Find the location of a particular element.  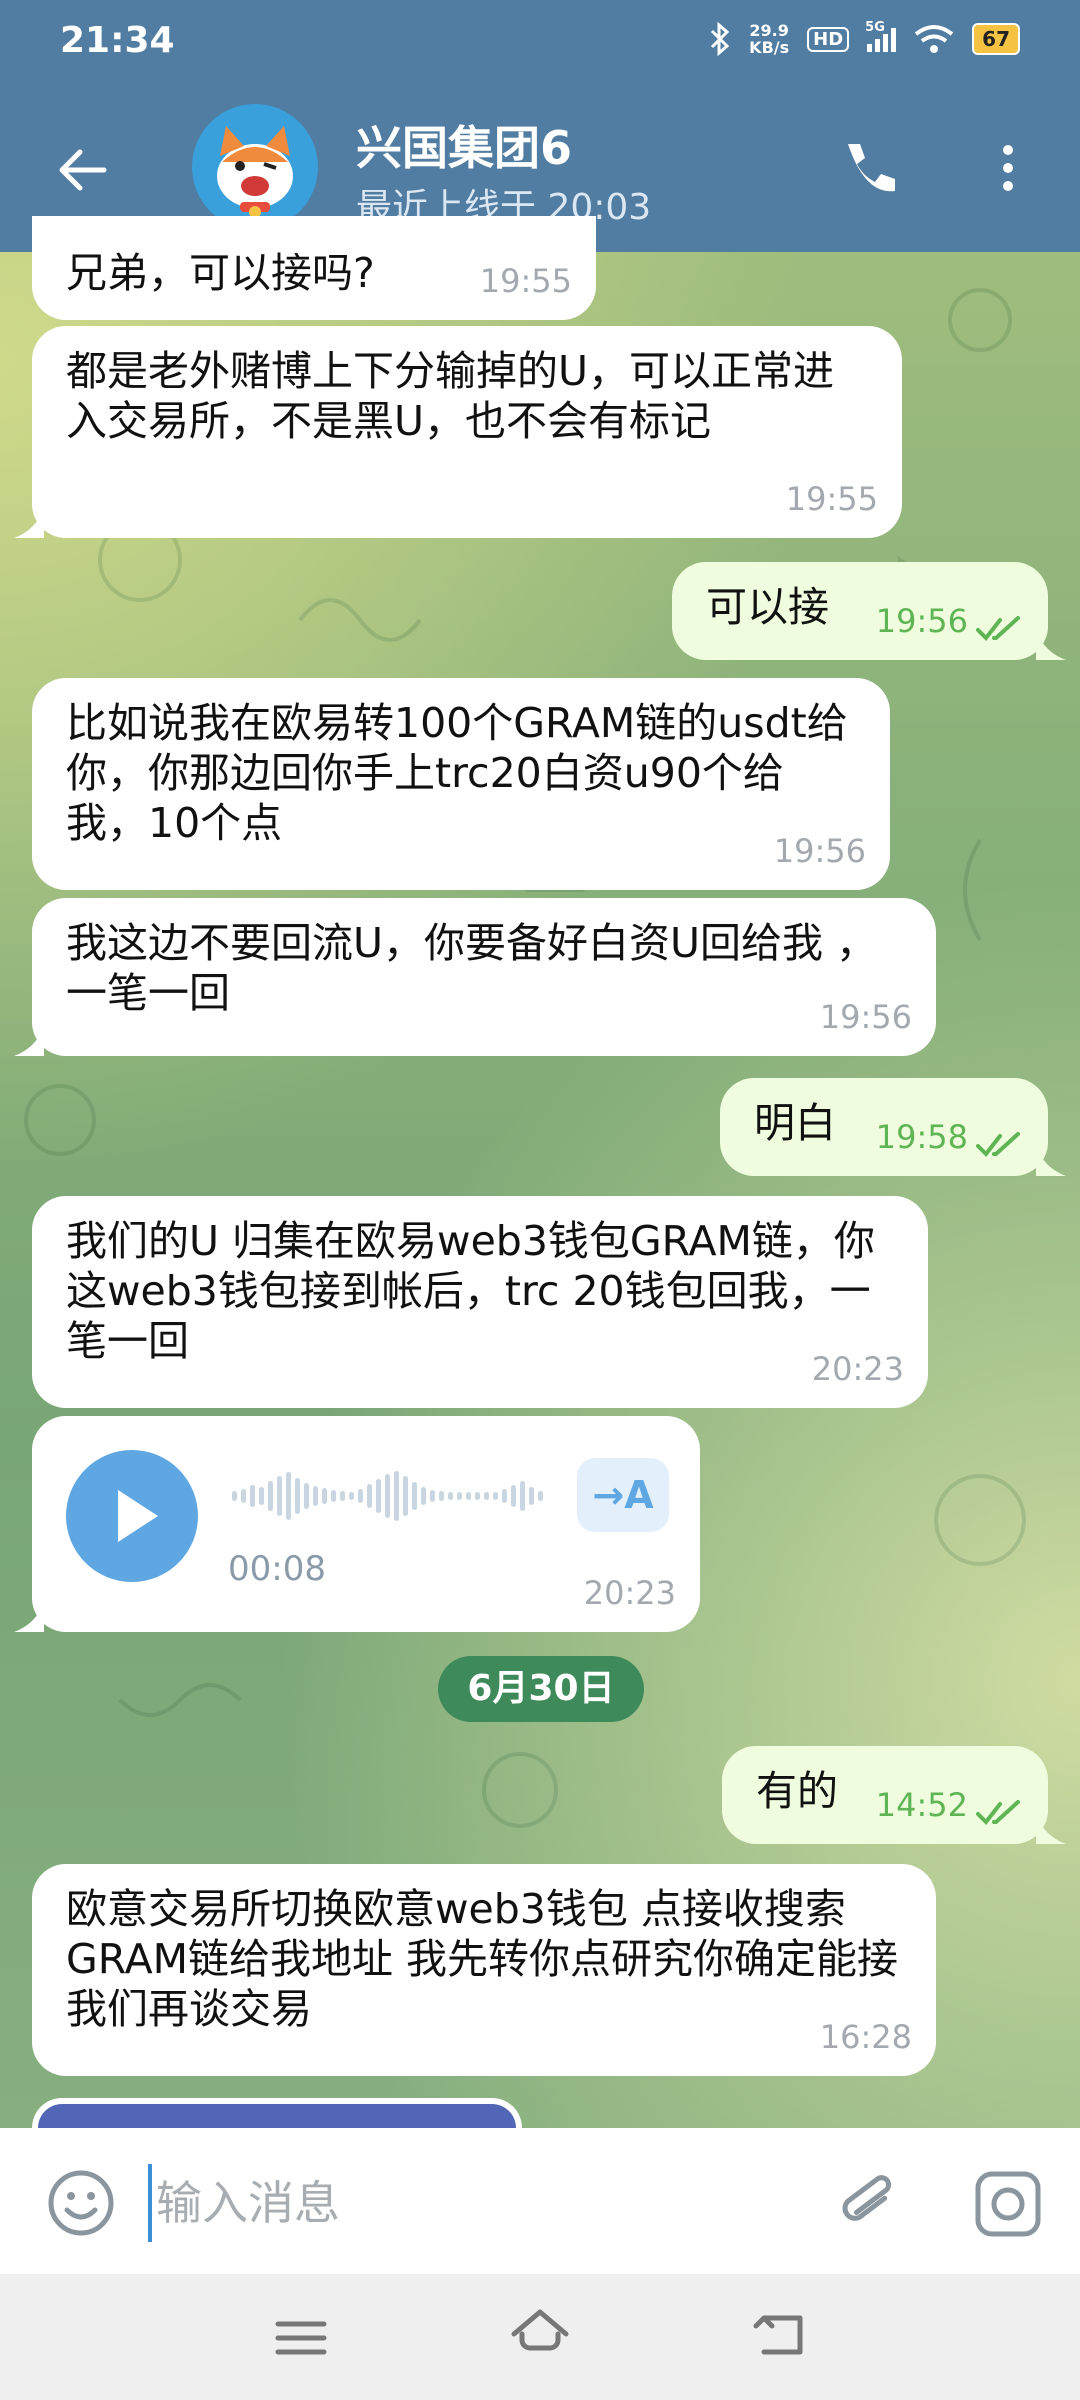

emoji-icon is located at coordinates (81, 2203).